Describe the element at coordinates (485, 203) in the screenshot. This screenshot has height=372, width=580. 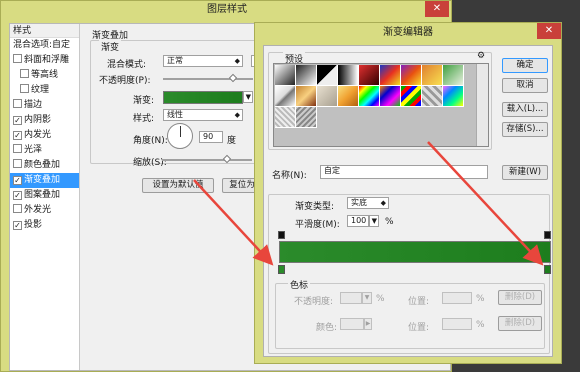
I see `arrow-right` at that location.